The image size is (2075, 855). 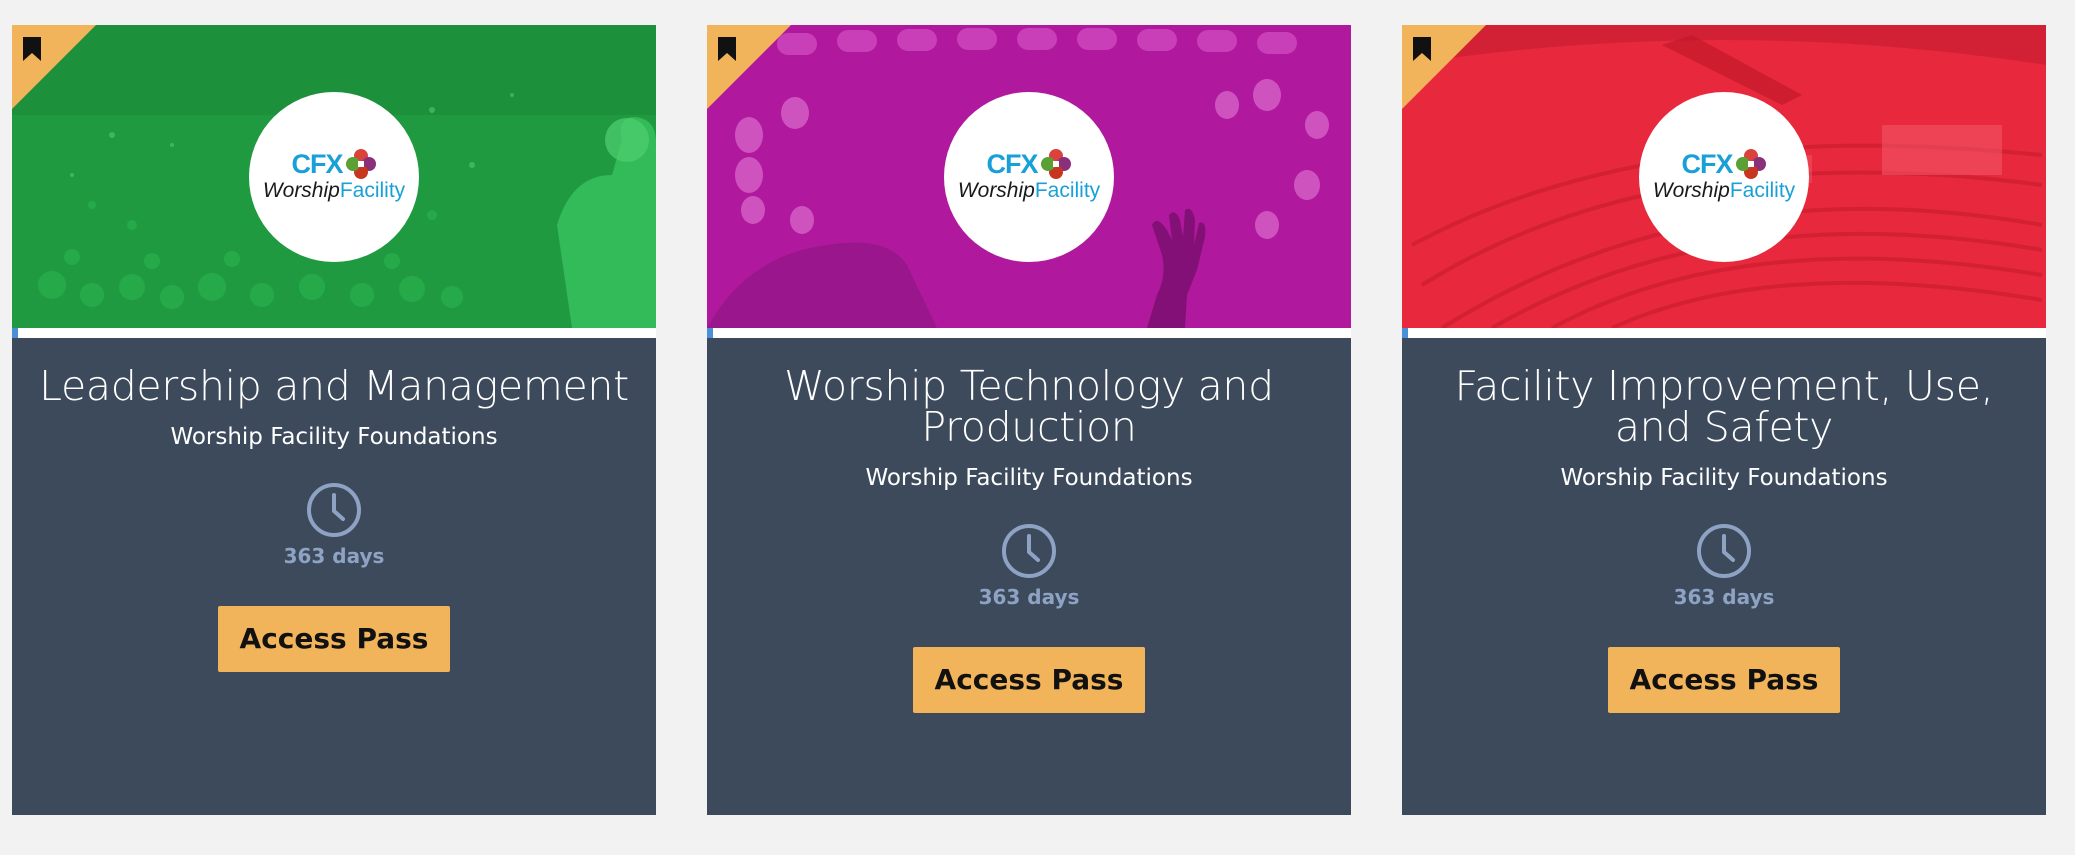 What do you see at coordinates (334, 386) in the screenshot?
I see `course-title: Leadership and Management` at bounding box center [334, 386].